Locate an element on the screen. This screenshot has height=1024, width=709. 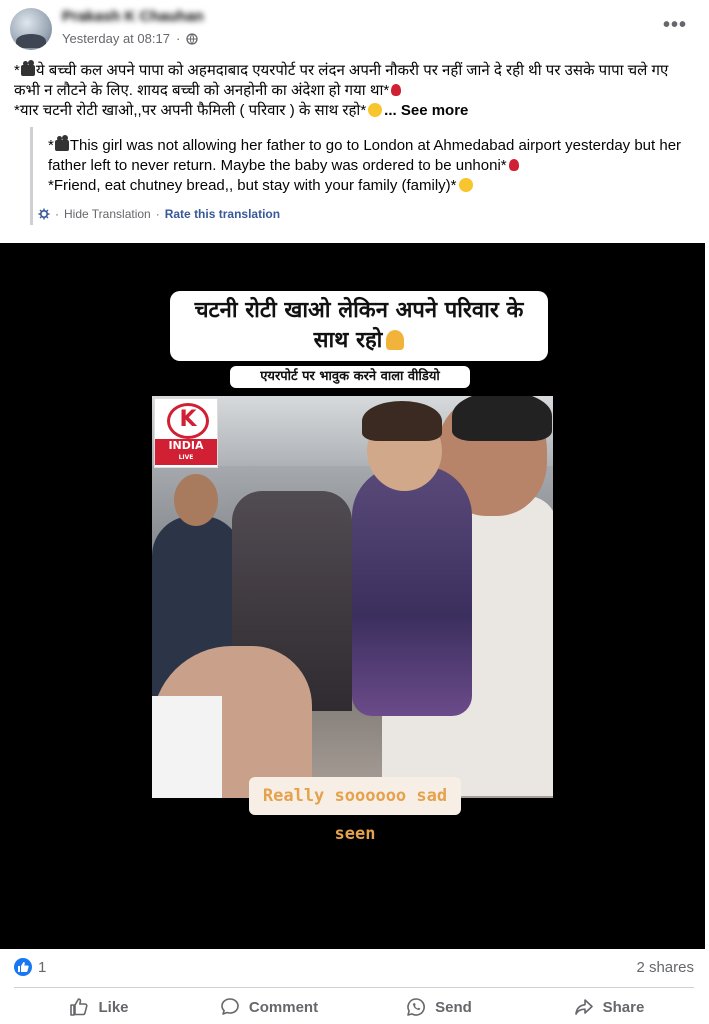
bystander-head is located at coordinates (196, 500).